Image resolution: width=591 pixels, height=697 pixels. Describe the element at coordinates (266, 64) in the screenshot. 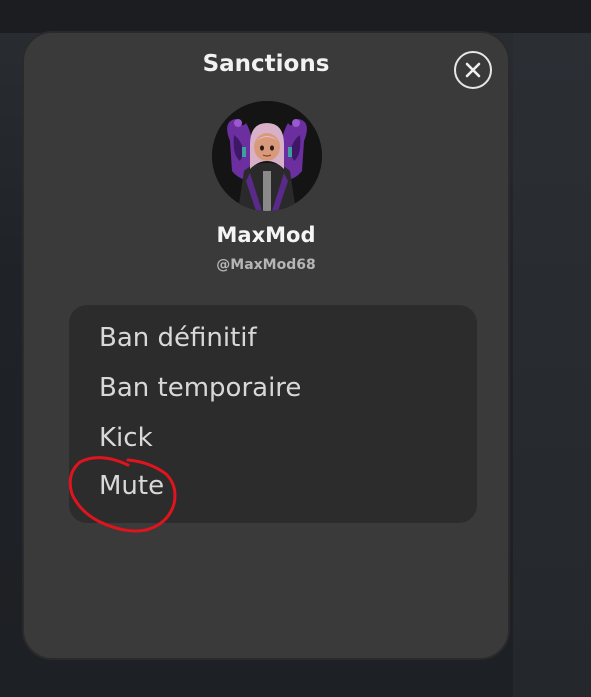

I see `modal-title: Sanctions` at that location.